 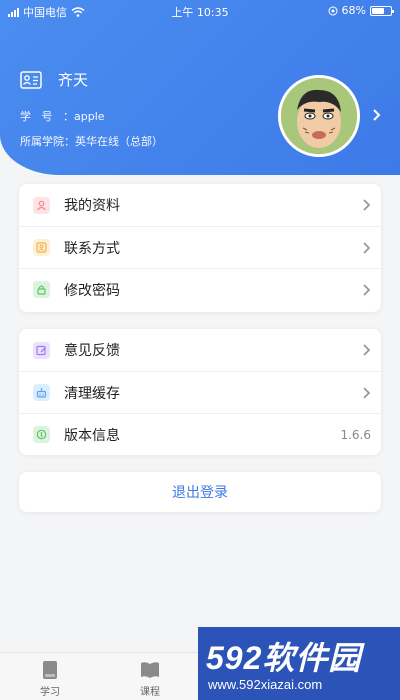 I want to click on battery-percent: 68%, so click(x=353, y=10).